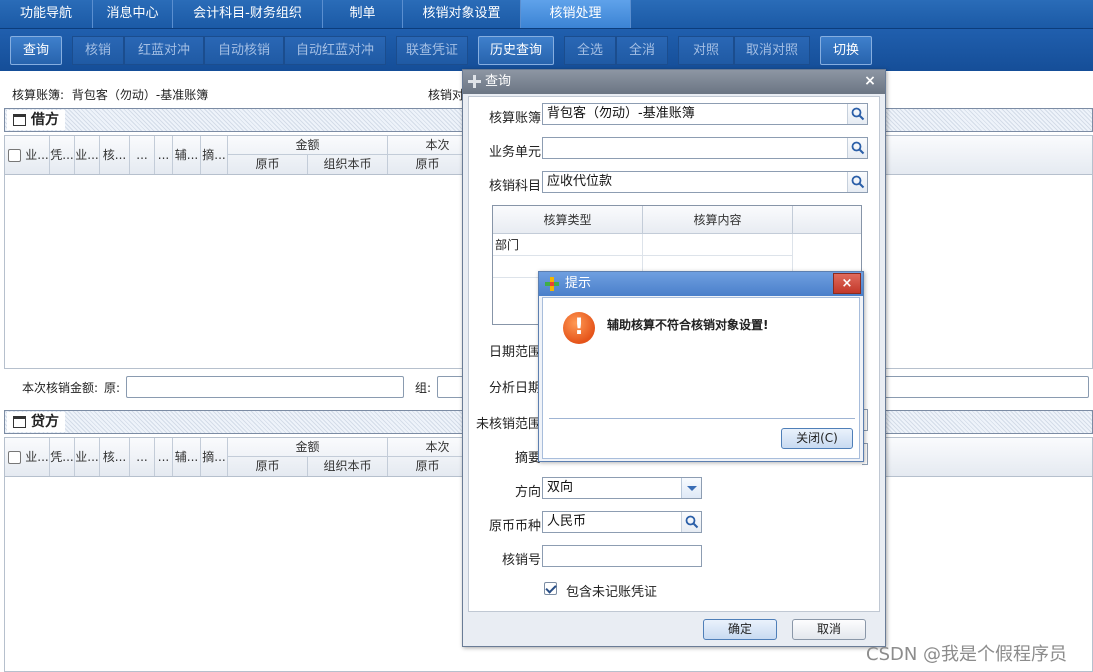 The image size is (1093, 672). I want to click on alert-close-button: 关闭(C), so click(817, 438).